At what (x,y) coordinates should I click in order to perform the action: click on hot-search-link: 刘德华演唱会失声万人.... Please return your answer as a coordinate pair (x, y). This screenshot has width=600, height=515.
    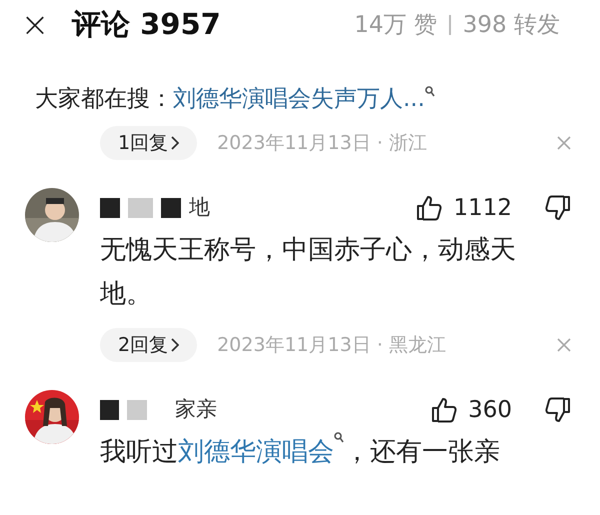
    Looking at the image, I should click on (299, 99).